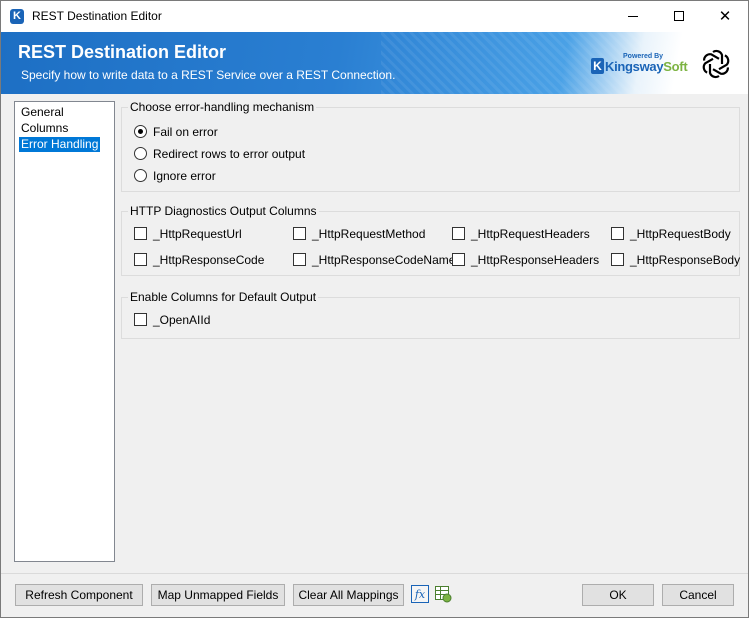 Image resolution: width=749 pixels, height=618 pixels. I want to click on brand-name-part1: Kingsway, so click(634, 66).